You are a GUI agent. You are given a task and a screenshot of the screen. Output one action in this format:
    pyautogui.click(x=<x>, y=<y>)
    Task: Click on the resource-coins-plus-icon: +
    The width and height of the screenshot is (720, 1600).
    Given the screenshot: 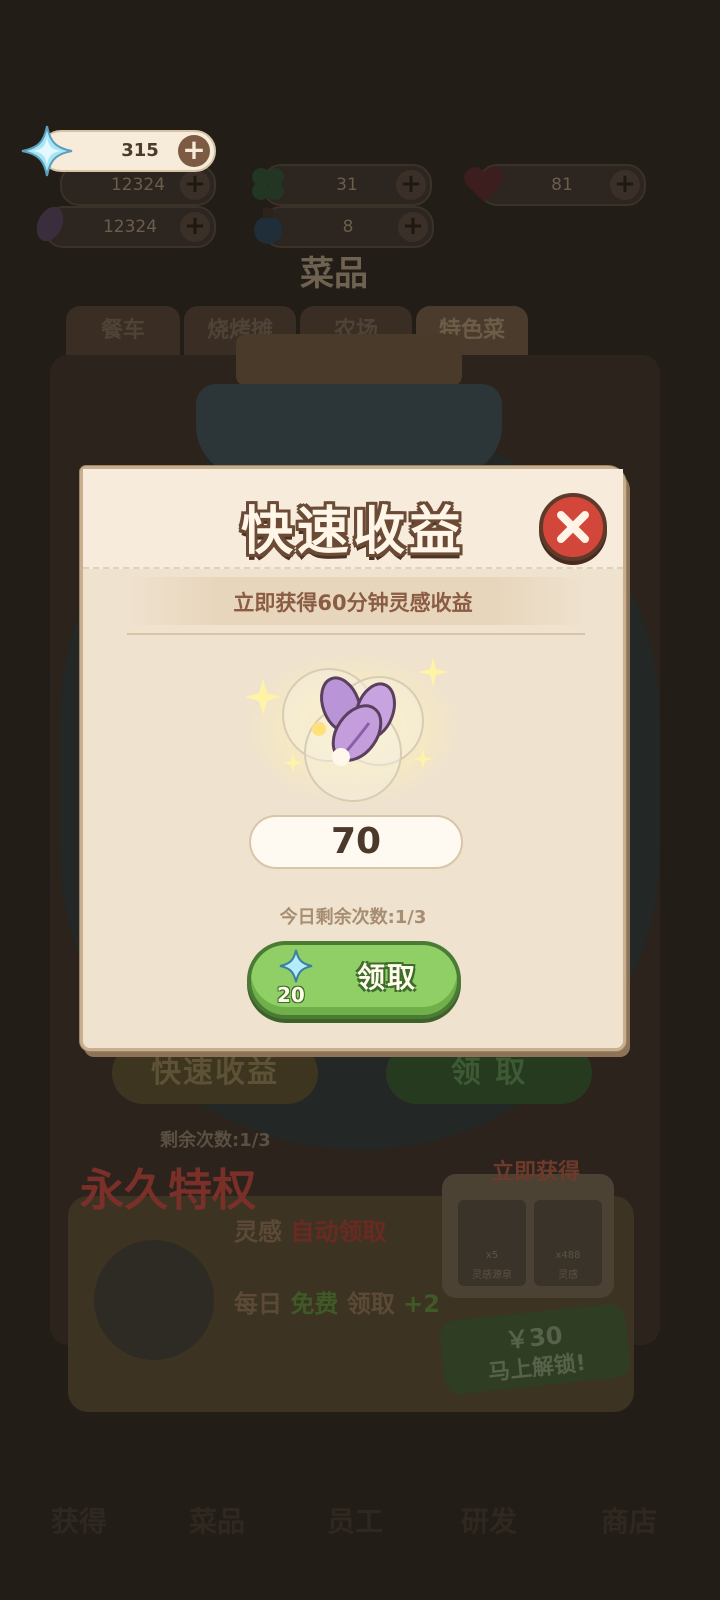 What is the action you would take?
    pyautogui.click(x=195, y=185)
    